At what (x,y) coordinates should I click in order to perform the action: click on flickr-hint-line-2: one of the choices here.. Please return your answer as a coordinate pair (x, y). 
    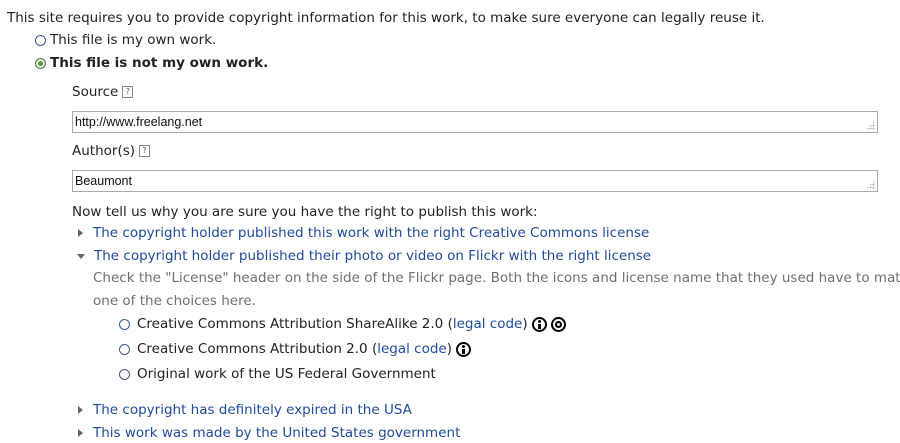
    Looking at the image, I should click on (174, 301).